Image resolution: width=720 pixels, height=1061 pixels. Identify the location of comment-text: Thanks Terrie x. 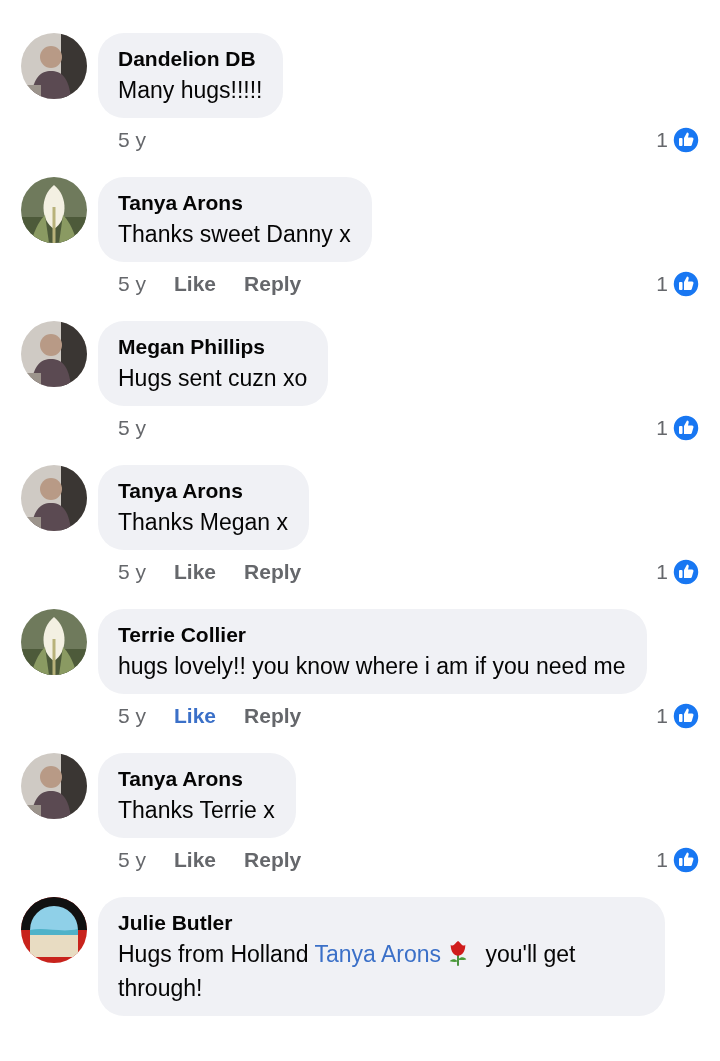
(196, 810).